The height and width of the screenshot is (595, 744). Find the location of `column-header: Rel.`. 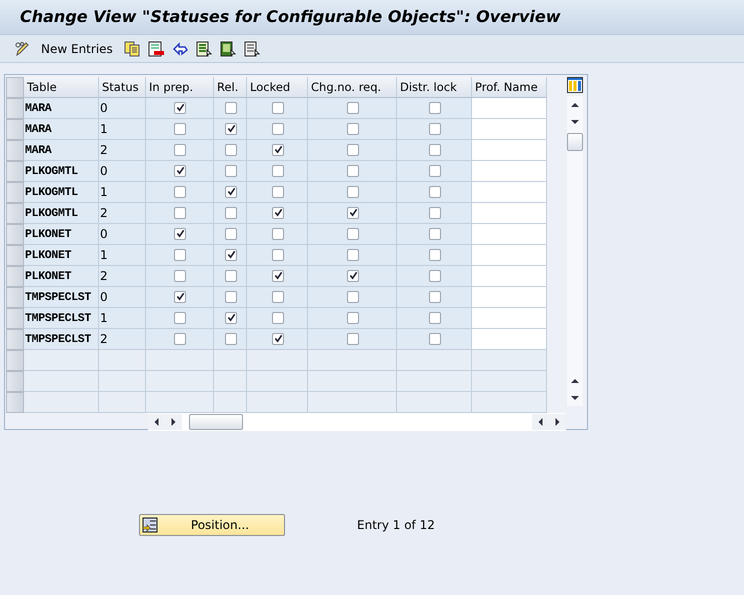

column-header: Rel. is located at coordinates (230, 87).